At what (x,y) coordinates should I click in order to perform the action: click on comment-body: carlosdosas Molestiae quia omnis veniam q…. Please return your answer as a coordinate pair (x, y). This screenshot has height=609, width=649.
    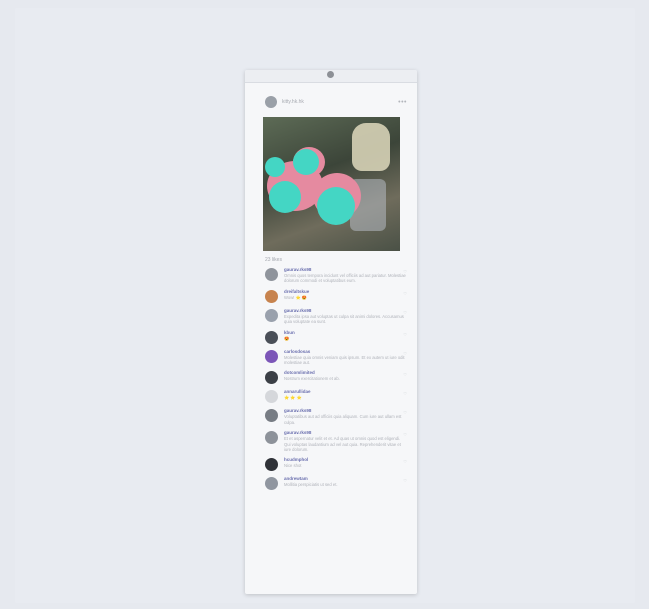
    Looking at the image, I should click on (345, 357).